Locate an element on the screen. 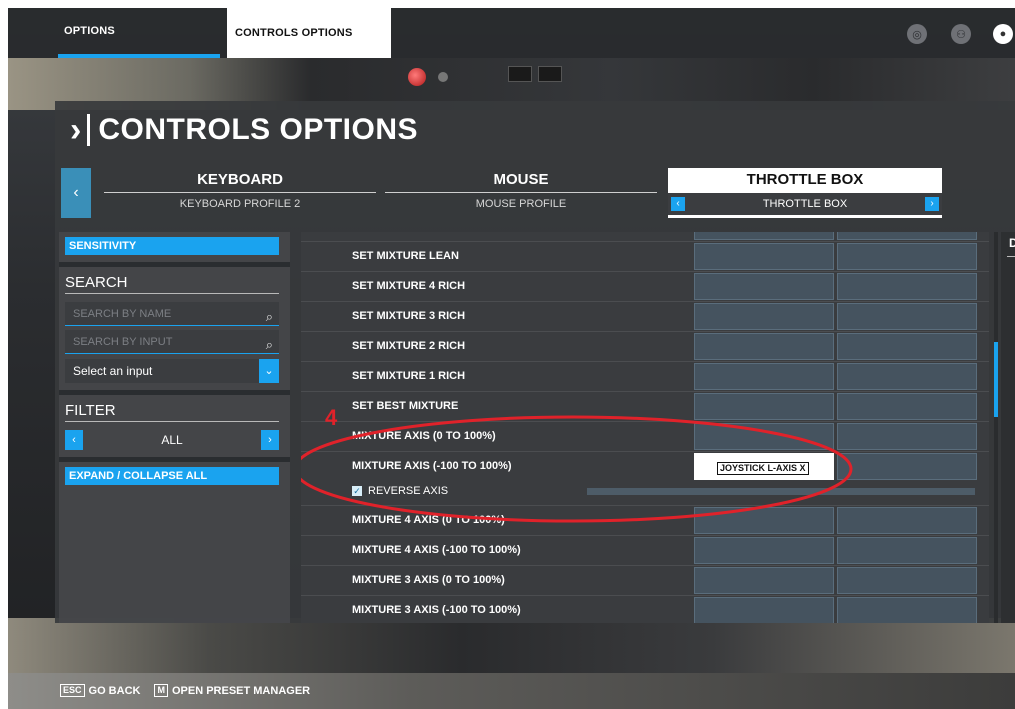 This screenshot has height=709, width=1015. chevron-right-icon: › is located at coordinates (76, 130).